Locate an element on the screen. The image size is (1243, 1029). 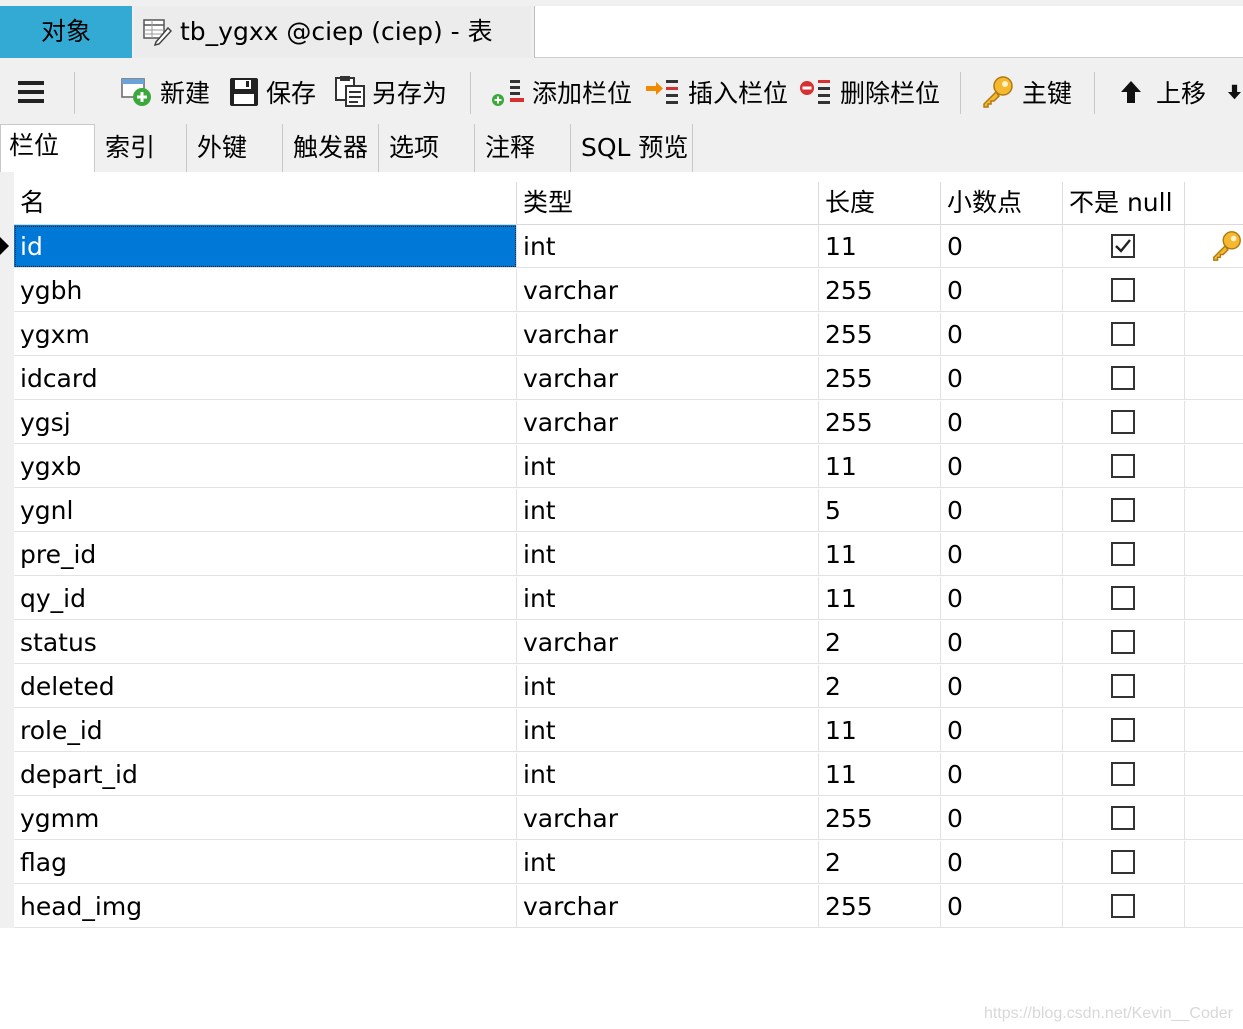
table-row: ygsj varchar 255 0 is located at coordinates (621, 423).